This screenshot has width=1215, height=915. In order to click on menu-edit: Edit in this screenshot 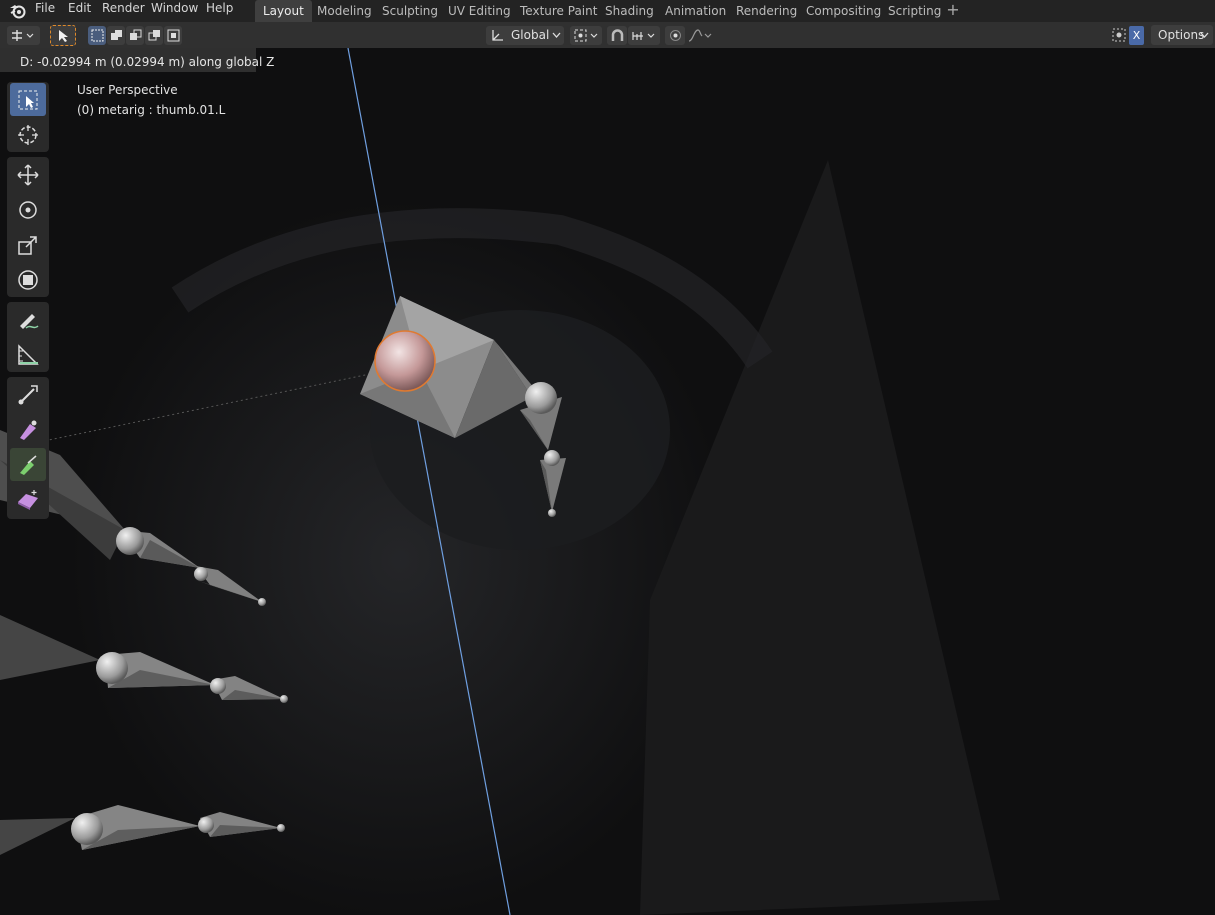, I will do `click(79, 11)`.